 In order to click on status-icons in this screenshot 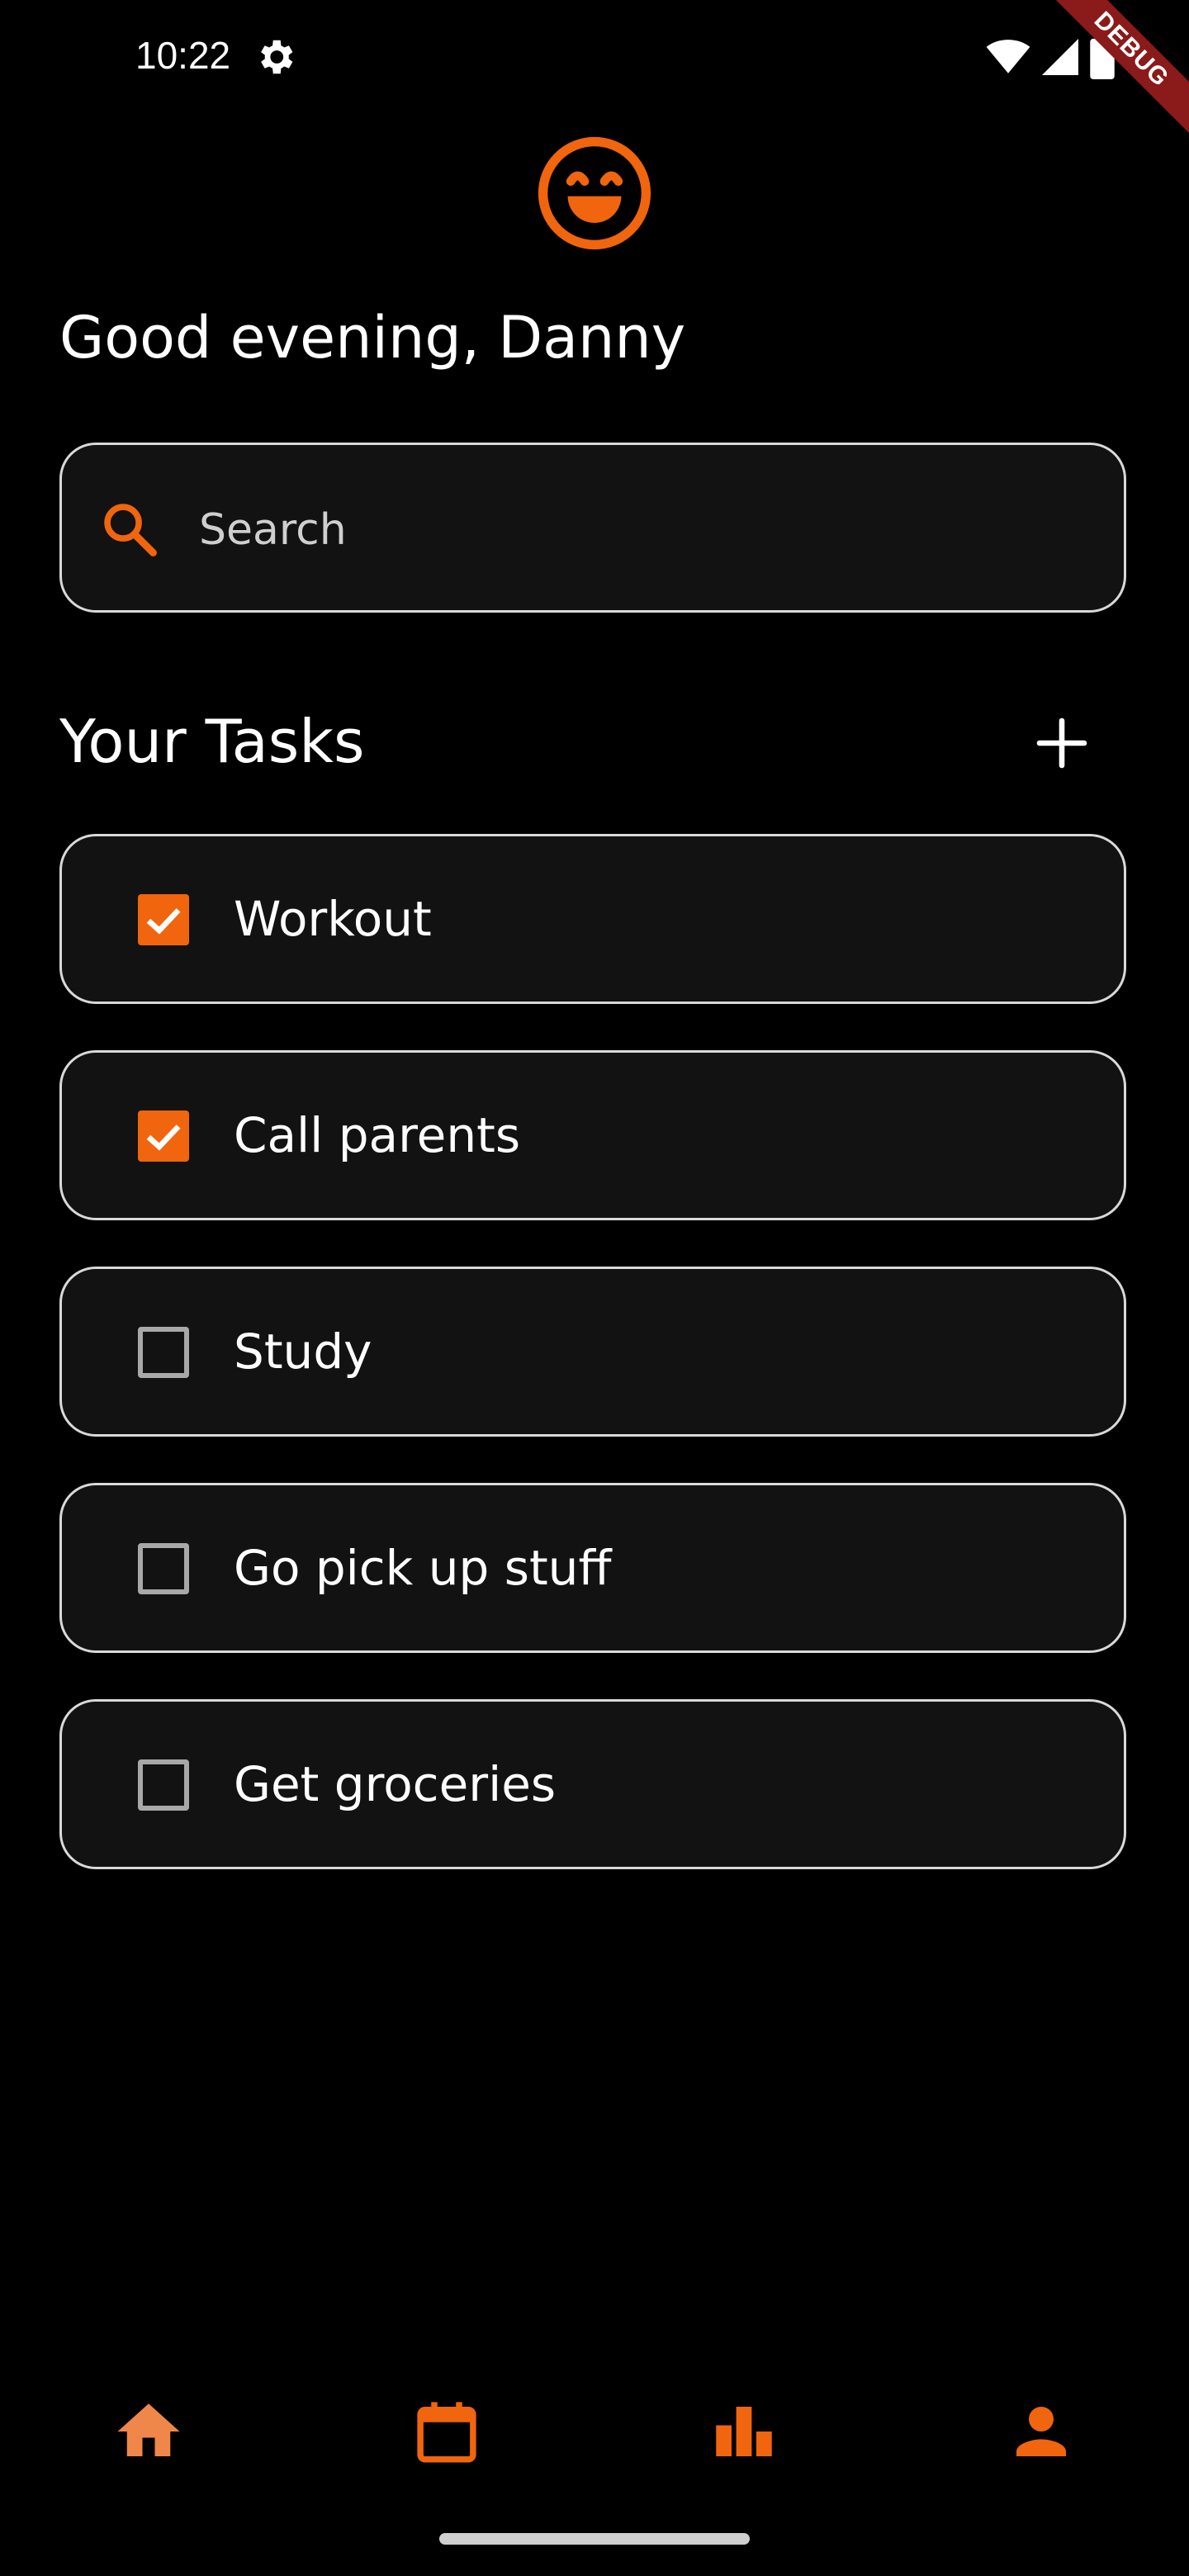, I will do `click(1050, 57)`.